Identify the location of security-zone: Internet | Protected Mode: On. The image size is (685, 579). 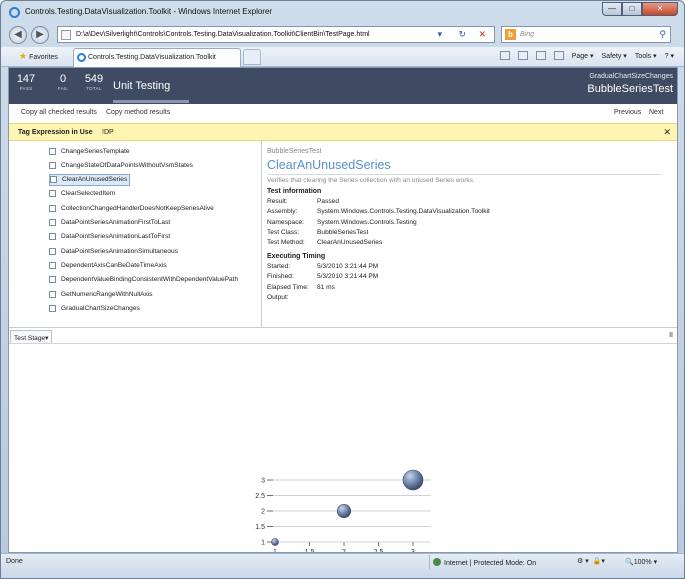
(484, 562).